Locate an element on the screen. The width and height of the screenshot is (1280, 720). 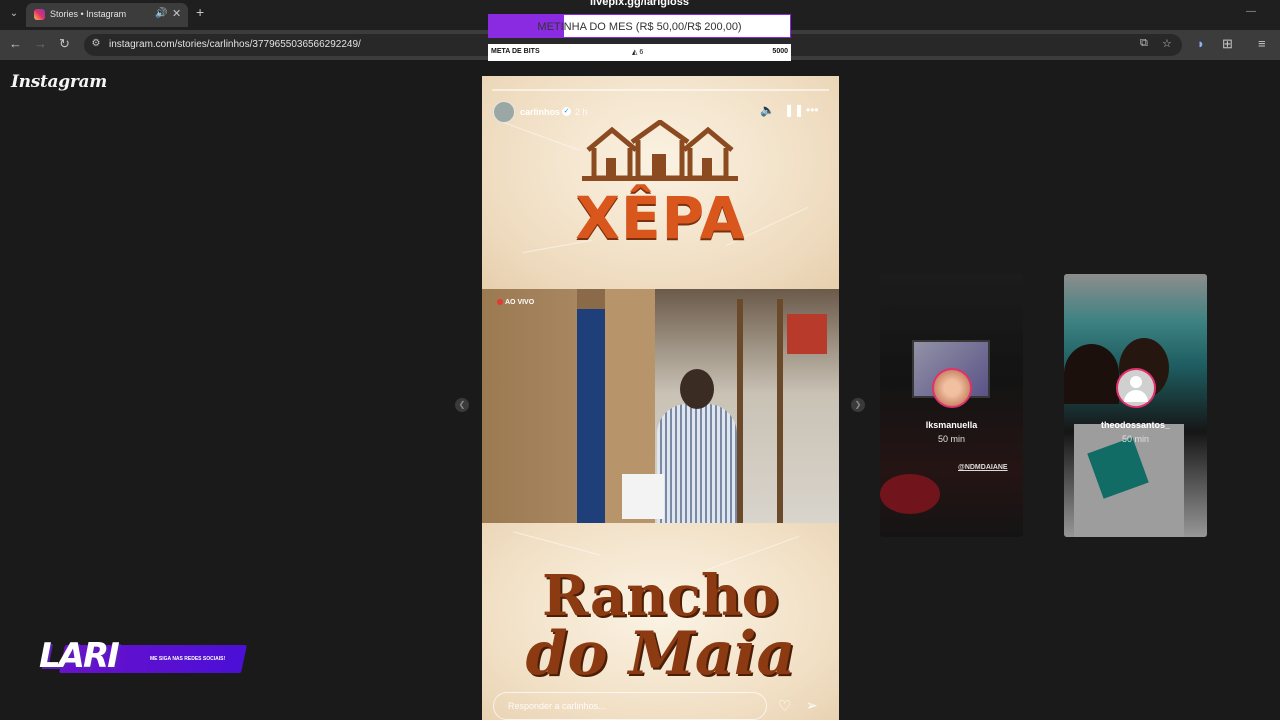
forward-button: → is located at coordinates (40, 44).